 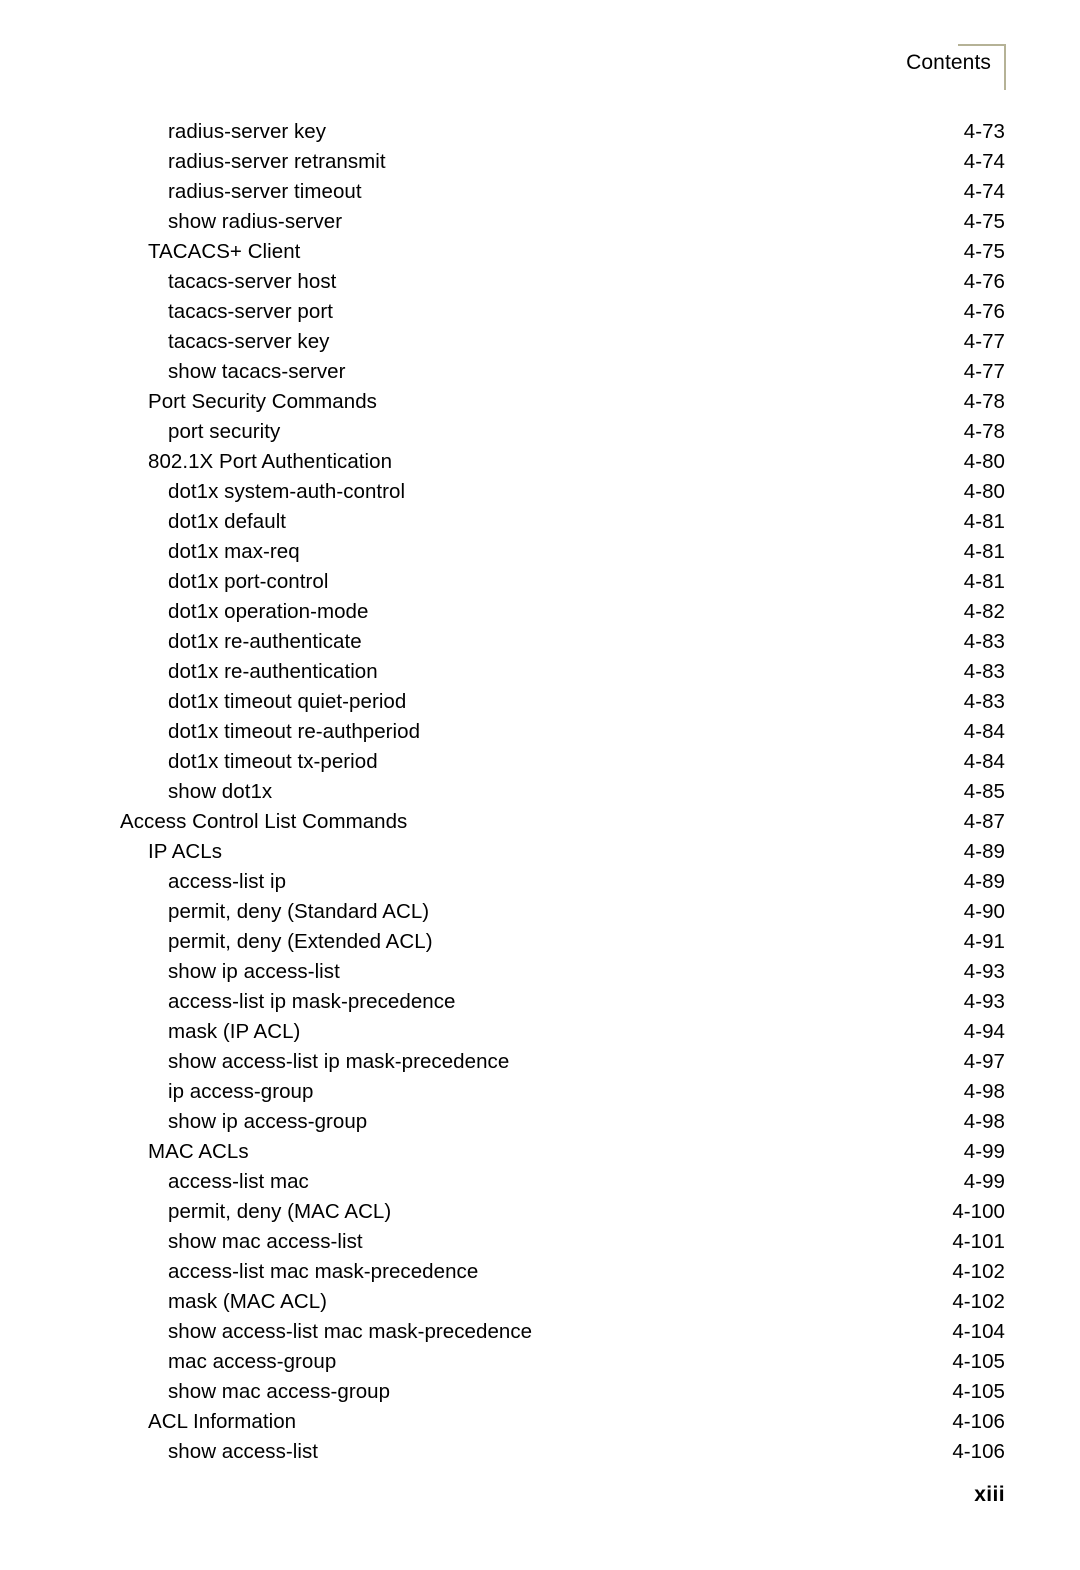 I want to click on toc-entry-page-number: 4-75, so click(x=984, y=221).